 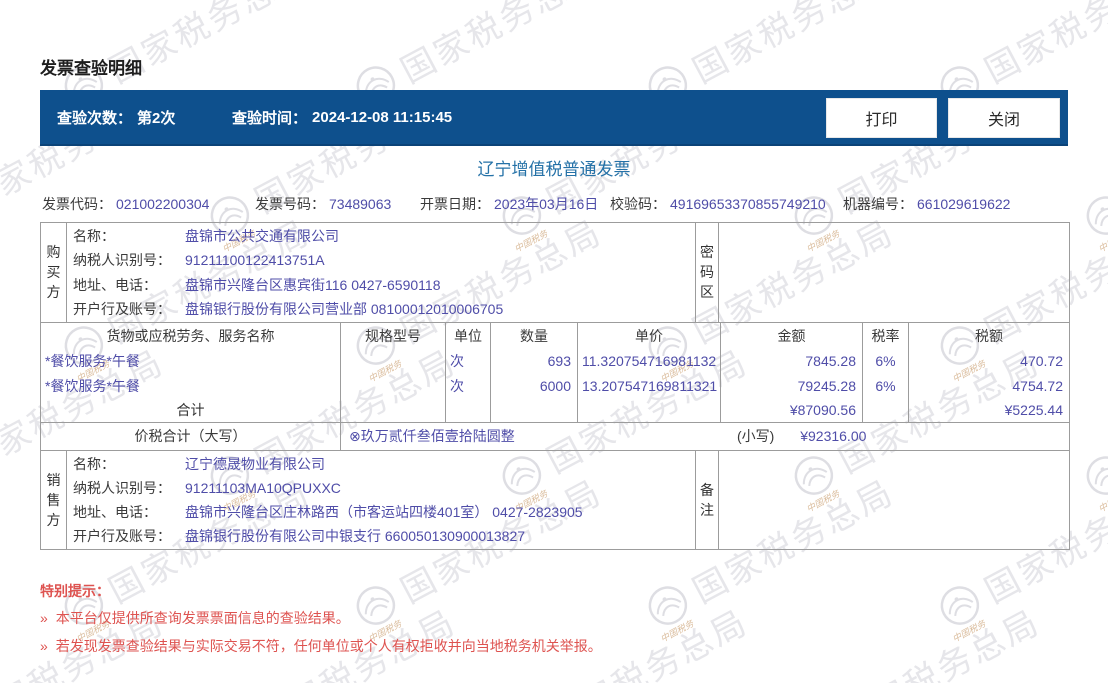 What do you see at coordinates (257, 284) in the screenshot?
I see `buyer-address-row: 地址、电话： 盘锦市兴隆台区惠宾街116 0427-6590118` at bounding box center [257, 284].